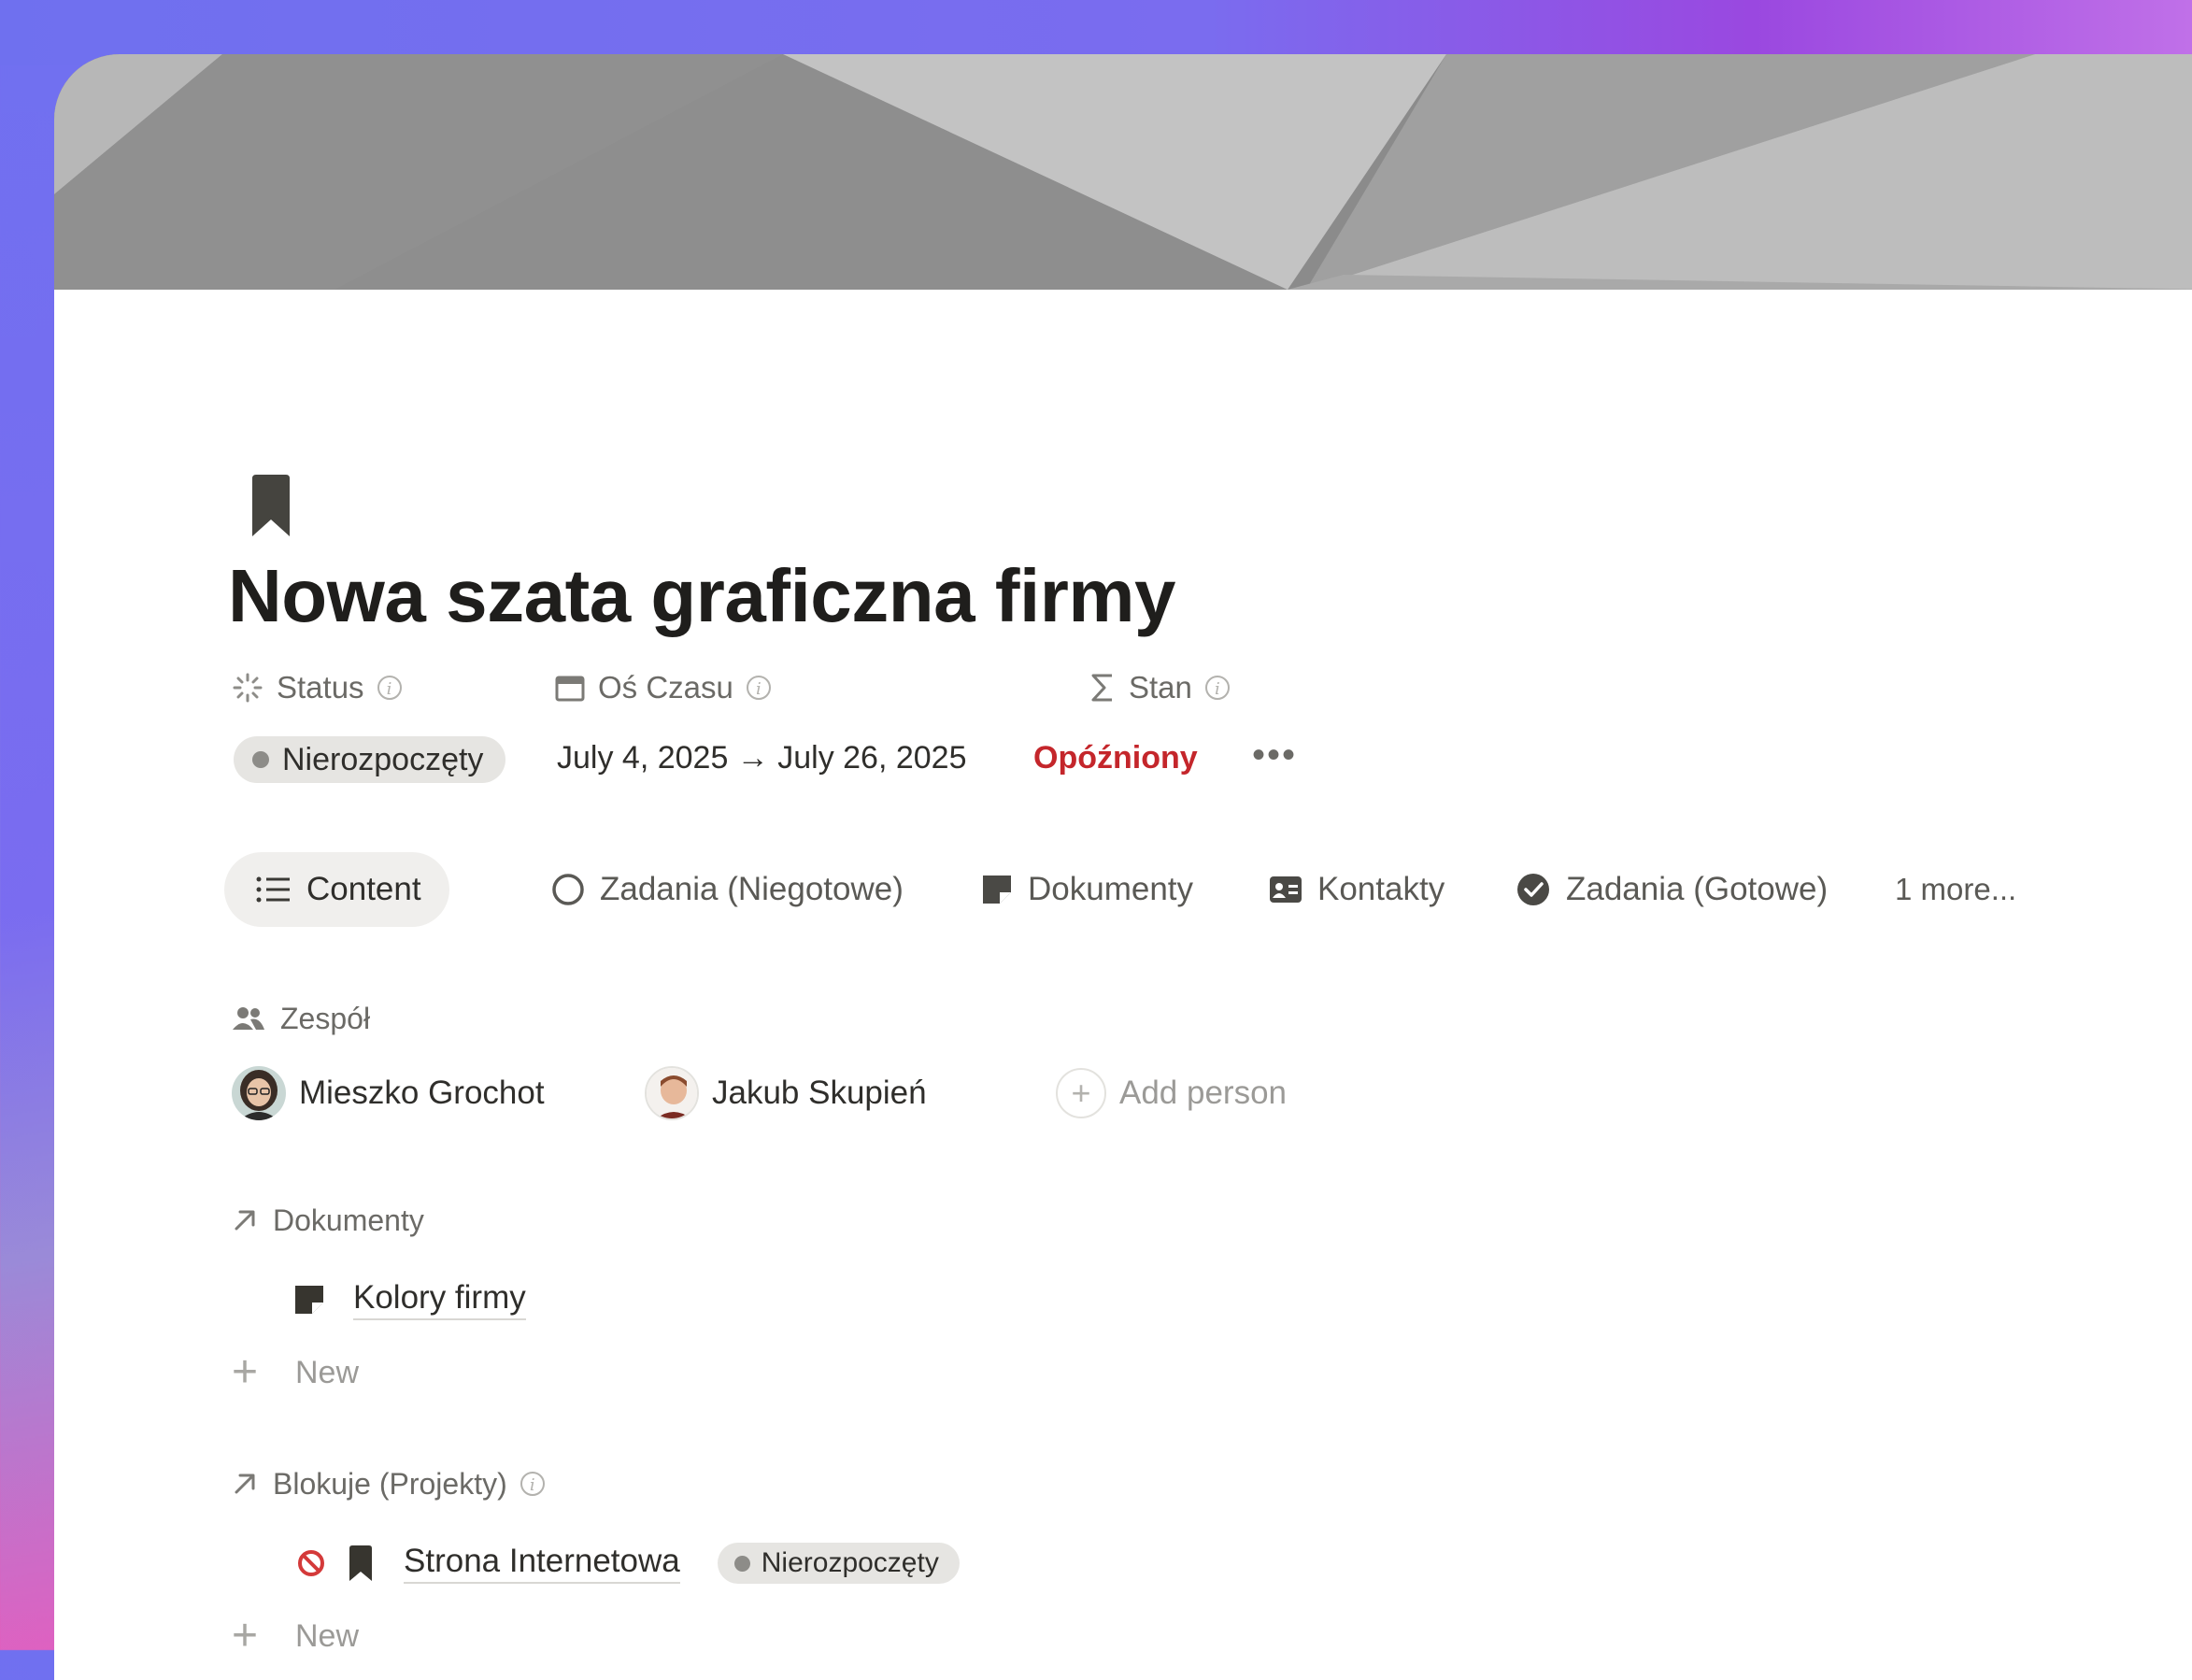  Describe the element at coordinates (389, 1483) in the screenshot. I see `blocks-relation-label: Blokuje (Projekty) i` at that location.